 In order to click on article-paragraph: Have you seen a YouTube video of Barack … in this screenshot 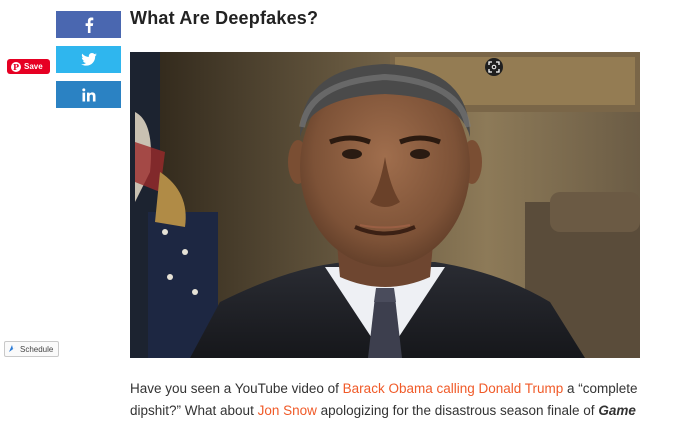, I will do `click(390, 400)`.